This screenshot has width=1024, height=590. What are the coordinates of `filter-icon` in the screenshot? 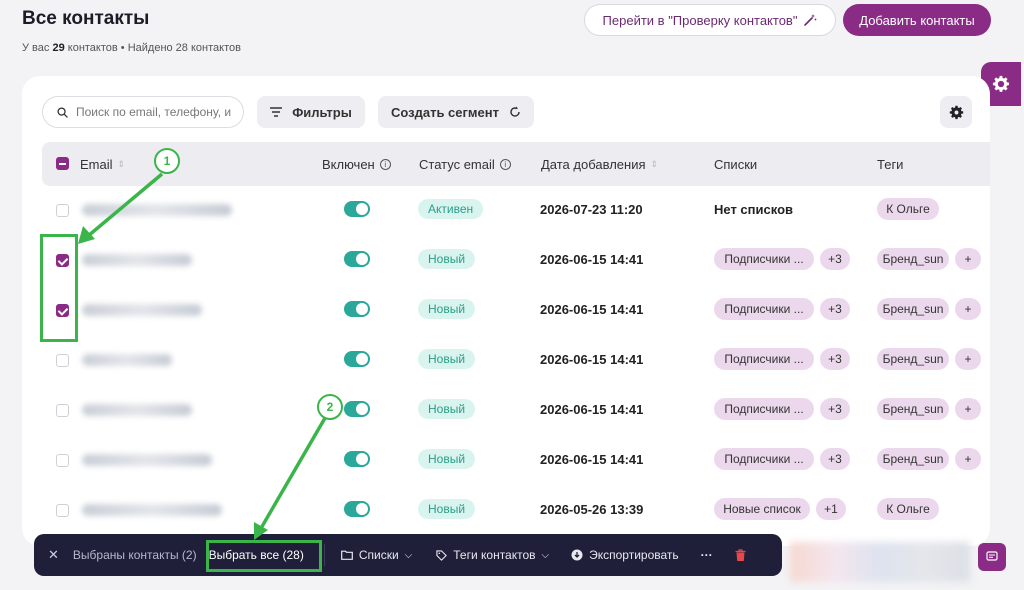 It's located at (276, 112).